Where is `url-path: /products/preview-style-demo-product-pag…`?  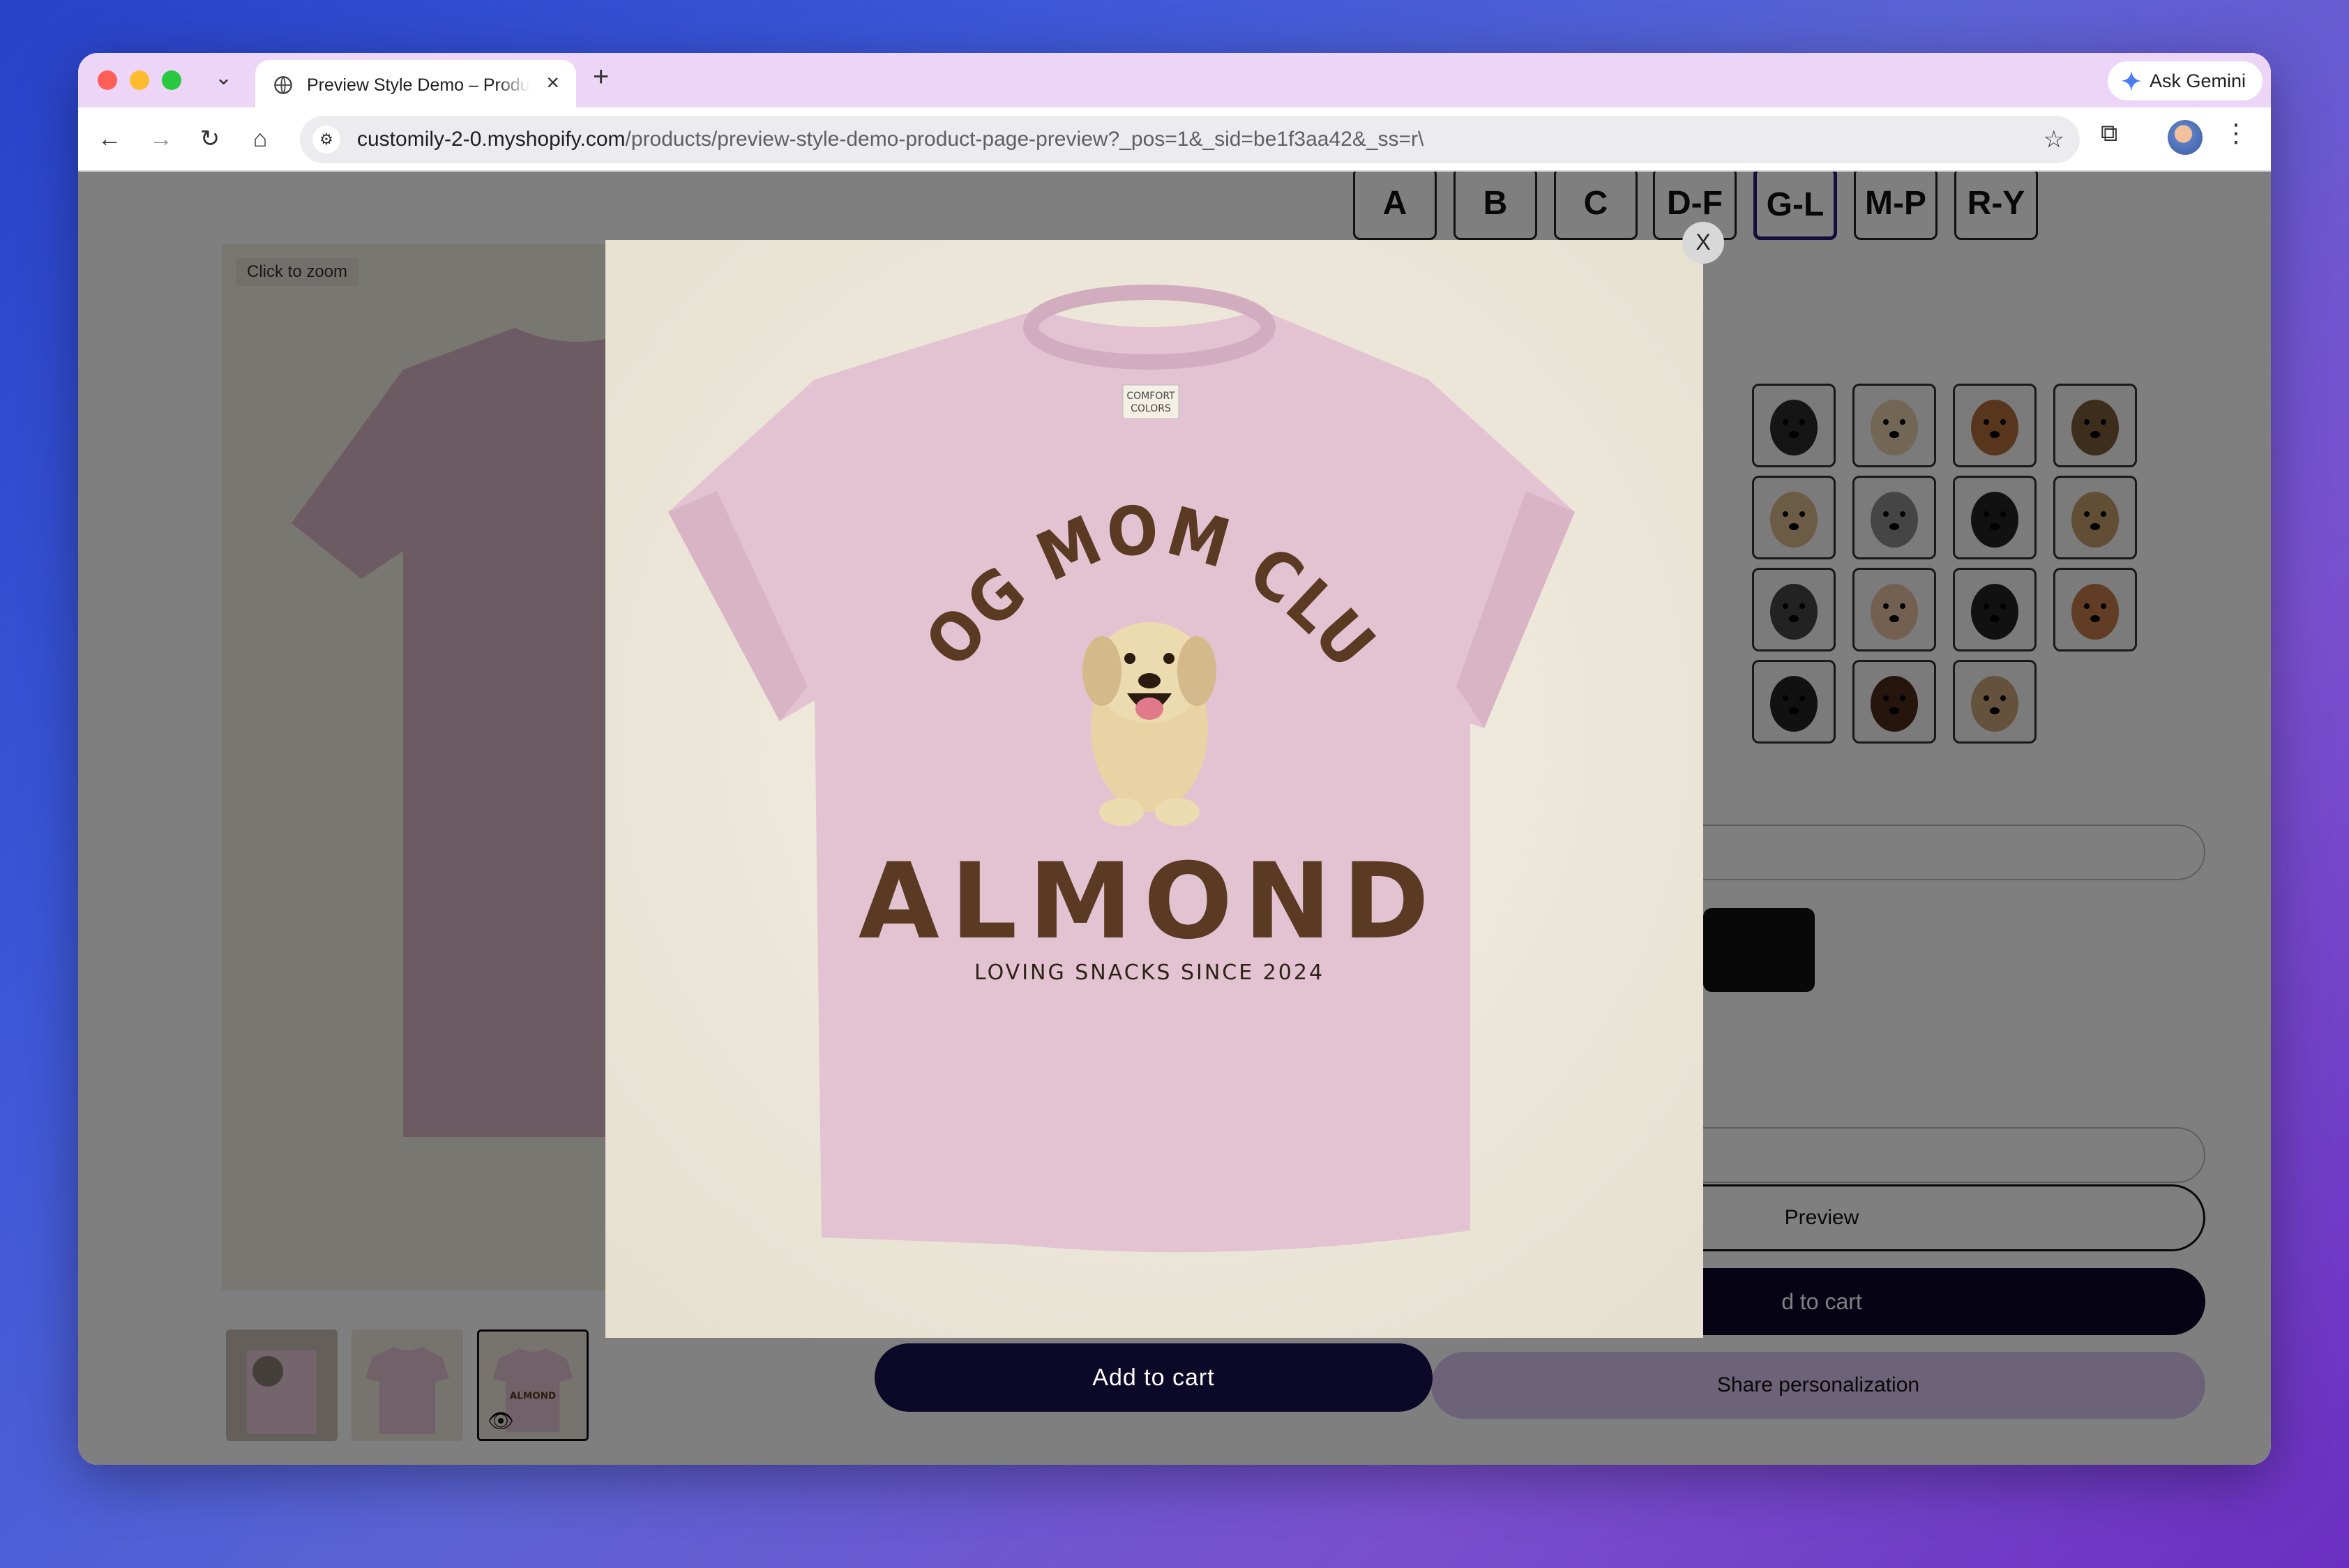
url-path: /products/preview-style-demo-product-pag… is located at coordinates (1025, 139).